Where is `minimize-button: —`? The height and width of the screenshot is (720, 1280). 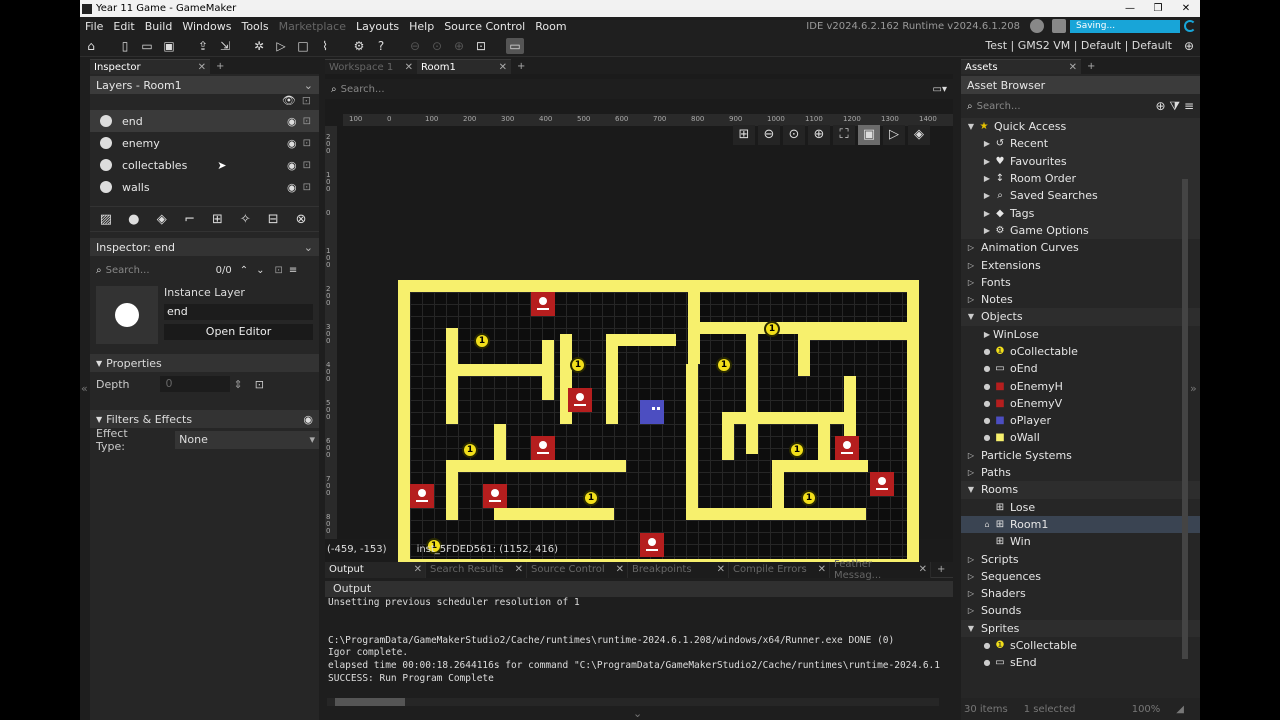 minimize-button: — is located at coordinates (1130, 8).